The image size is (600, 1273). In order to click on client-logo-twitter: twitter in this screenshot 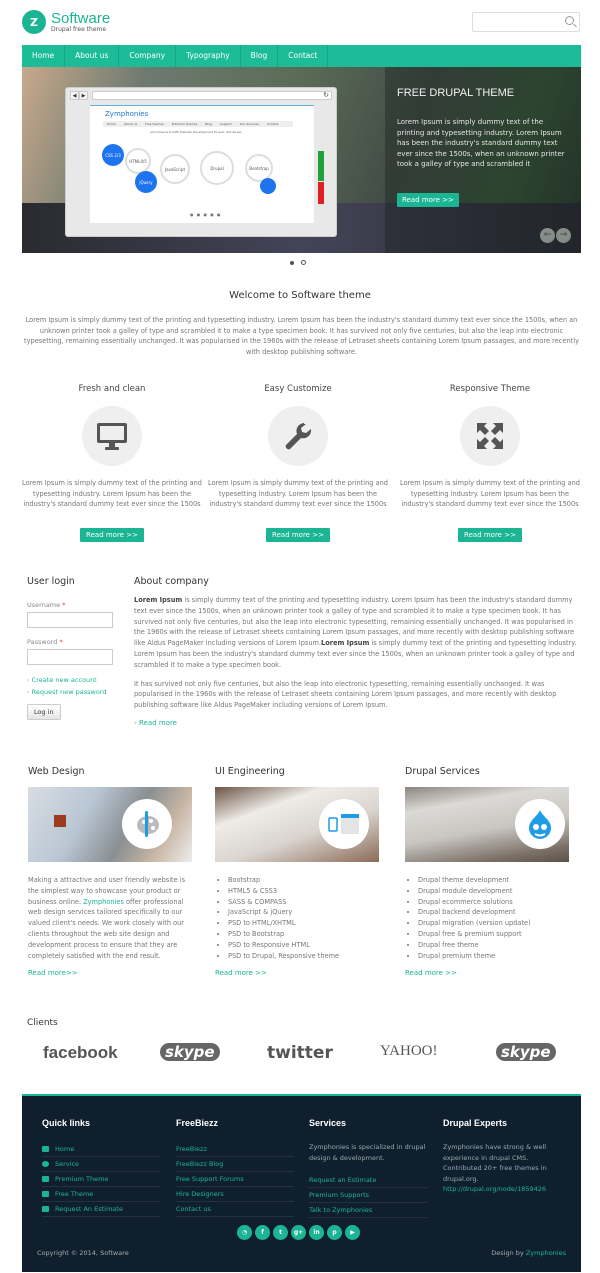, I will do `click(300, 1053)`.